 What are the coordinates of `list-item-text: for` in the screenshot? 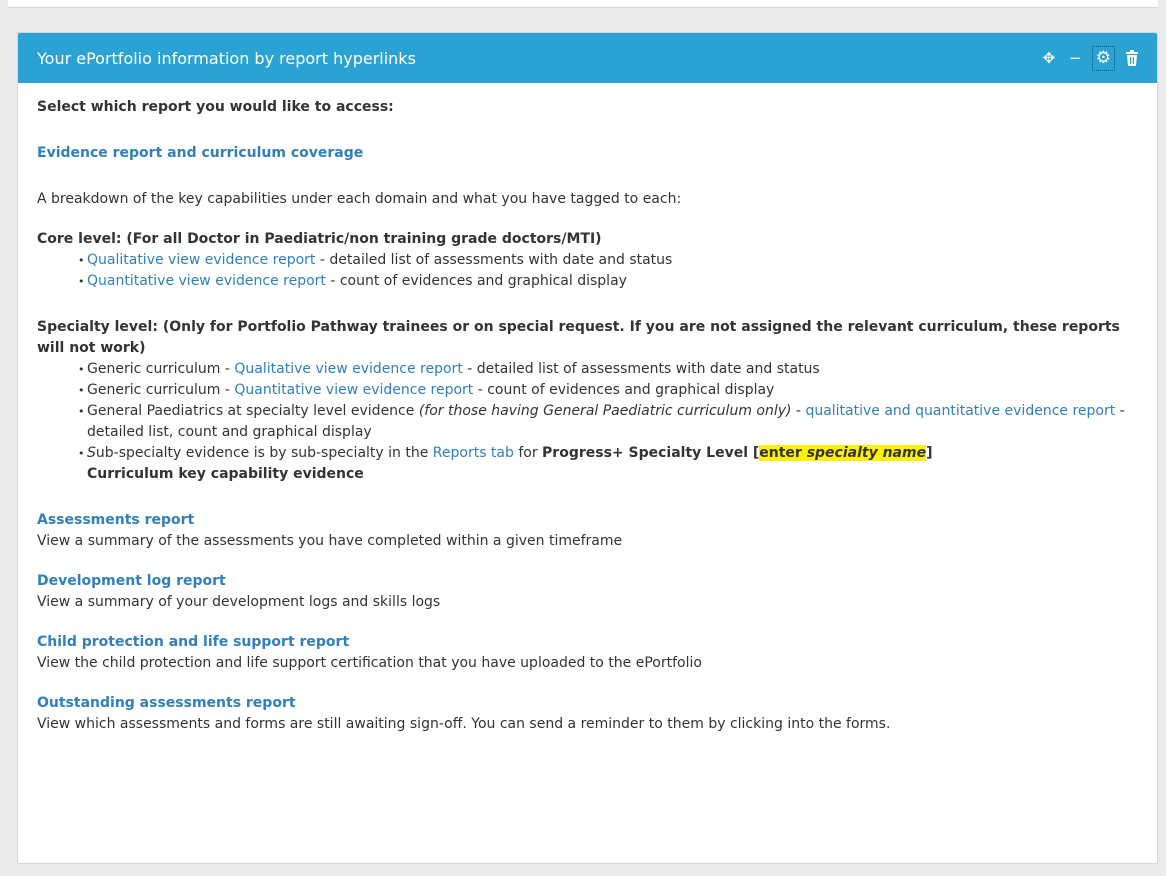 It's located at (528, 453).